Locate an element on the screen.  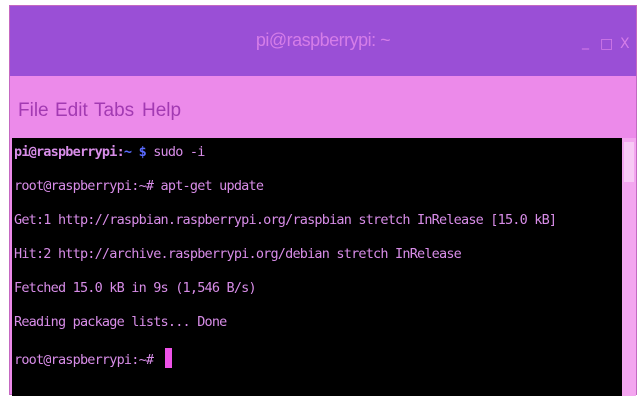
menu-tabs: Tabs is located at coordinates (114, 111).